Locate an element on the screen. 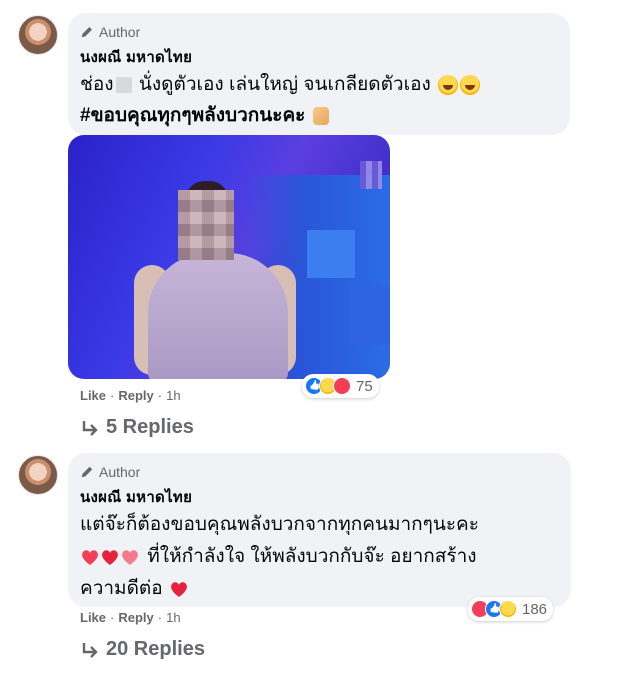 The image size is (621, 673). blurred-face is located at coordinates (206, 225).